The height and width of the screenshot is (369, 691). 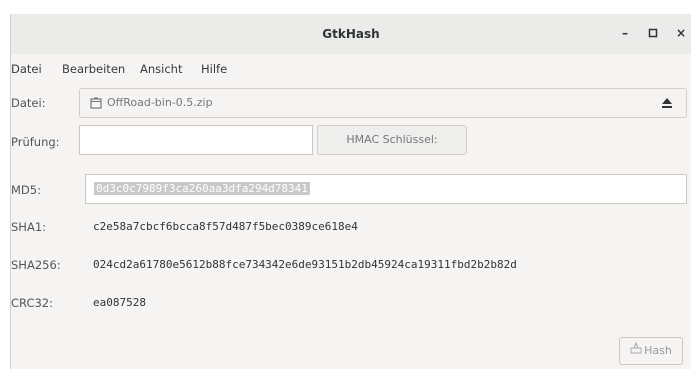 I want to click on file-label: Datei:, so click(x=28, y=103).